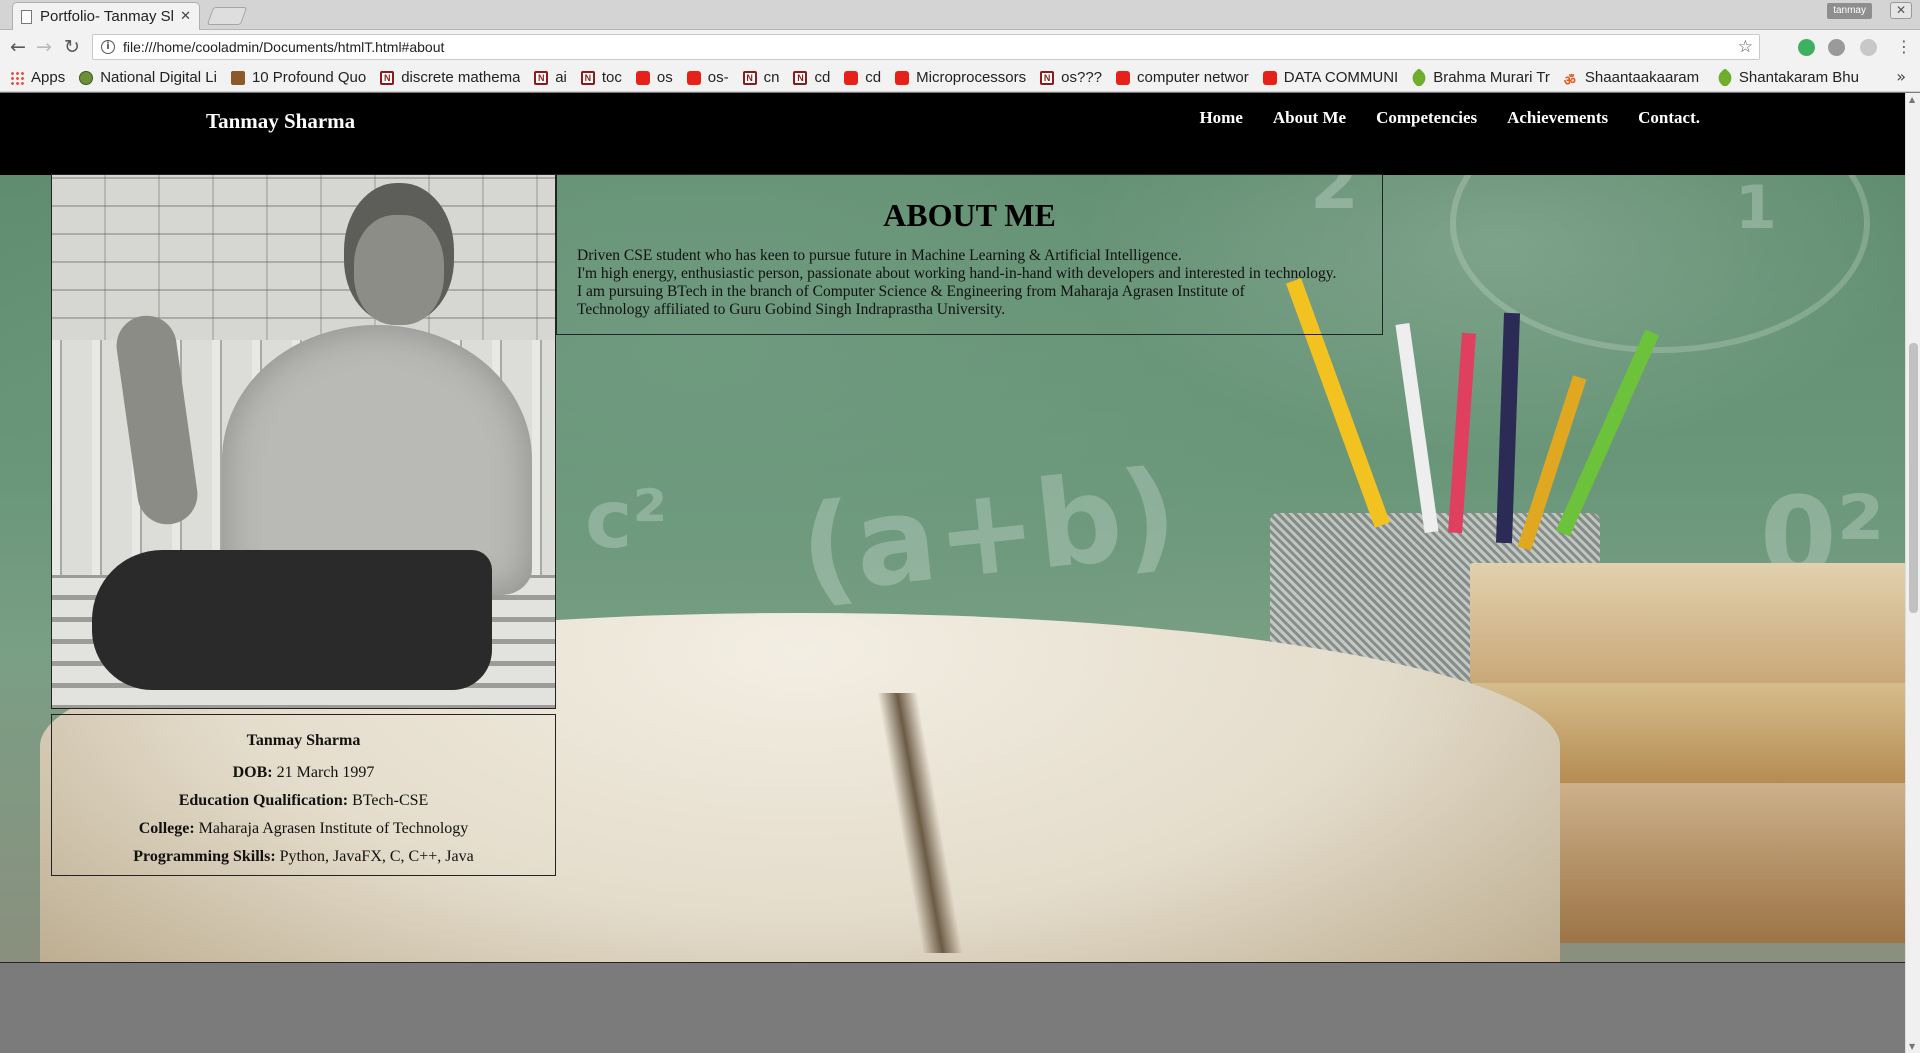  What do you see at coordinates (1491, 77) in the screenshot?
I see `bookmark-label: Brahma Murari Tr` at bounding box center [1491, 77].